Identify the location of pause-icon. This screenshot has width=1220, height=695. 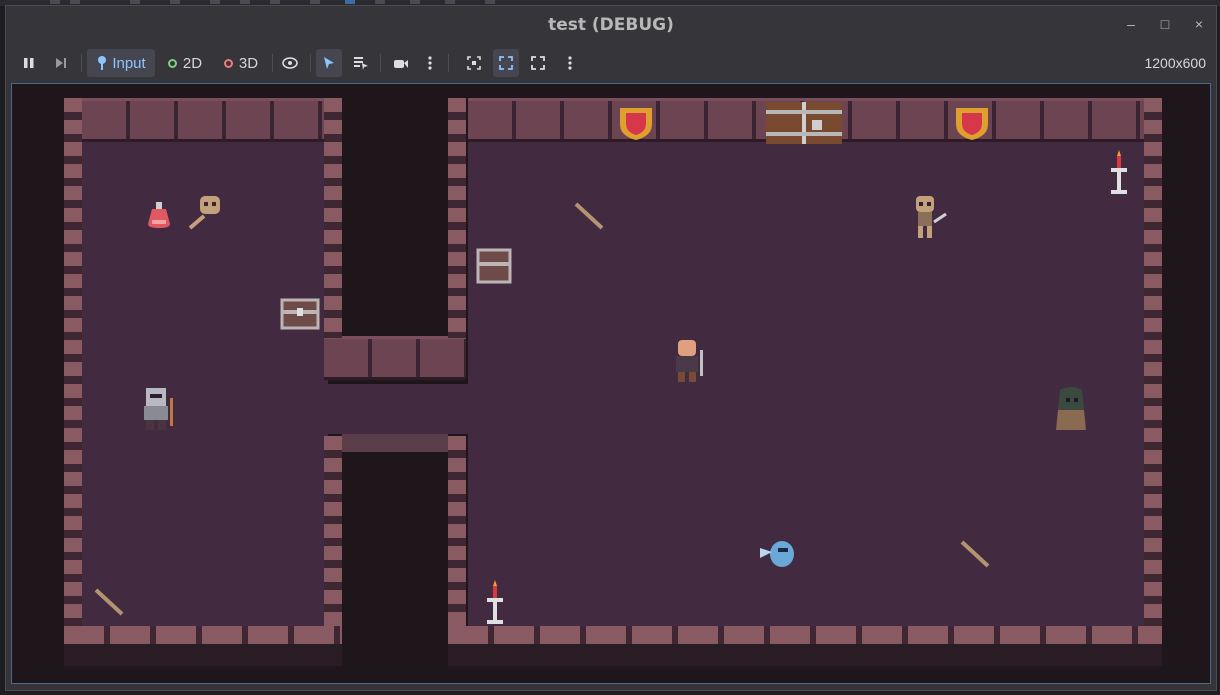
(29, 63).